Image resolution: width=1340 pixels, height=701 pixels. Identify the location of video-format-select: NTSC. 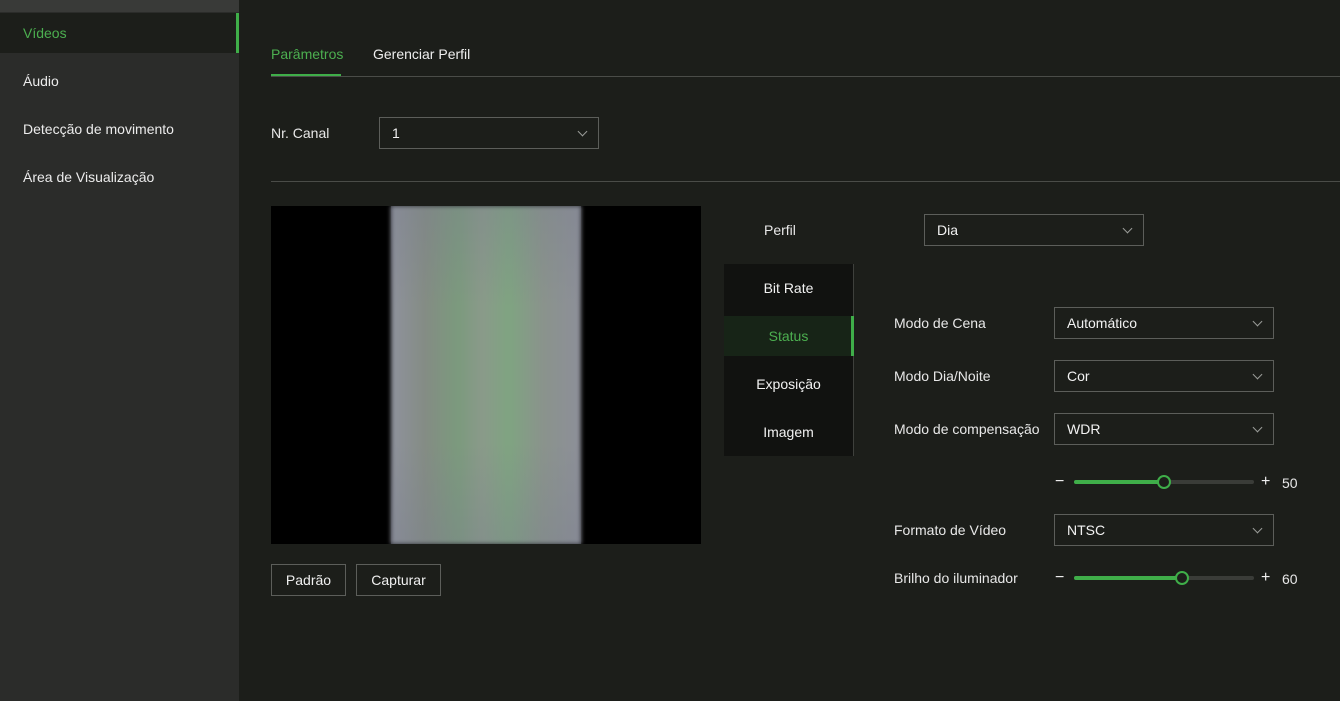
(1164, 530).